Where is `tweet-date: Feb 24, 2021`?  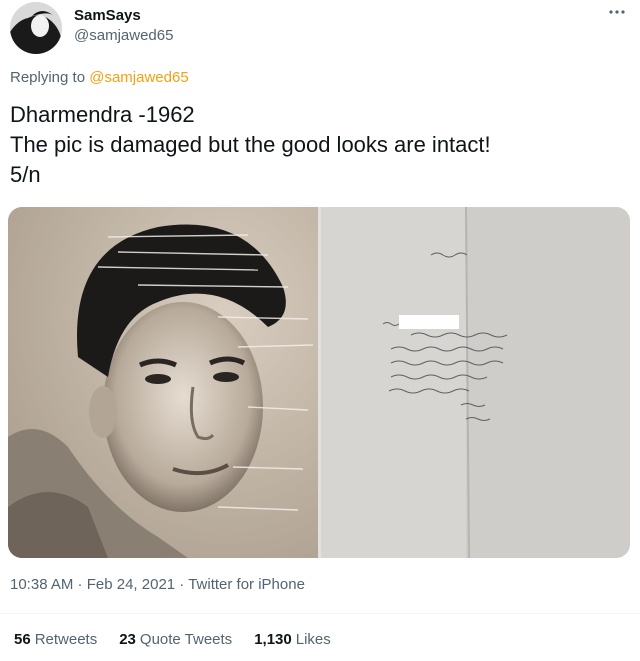
tweet-date: Feb 24, 2021 is located at coordinates (131, 584).